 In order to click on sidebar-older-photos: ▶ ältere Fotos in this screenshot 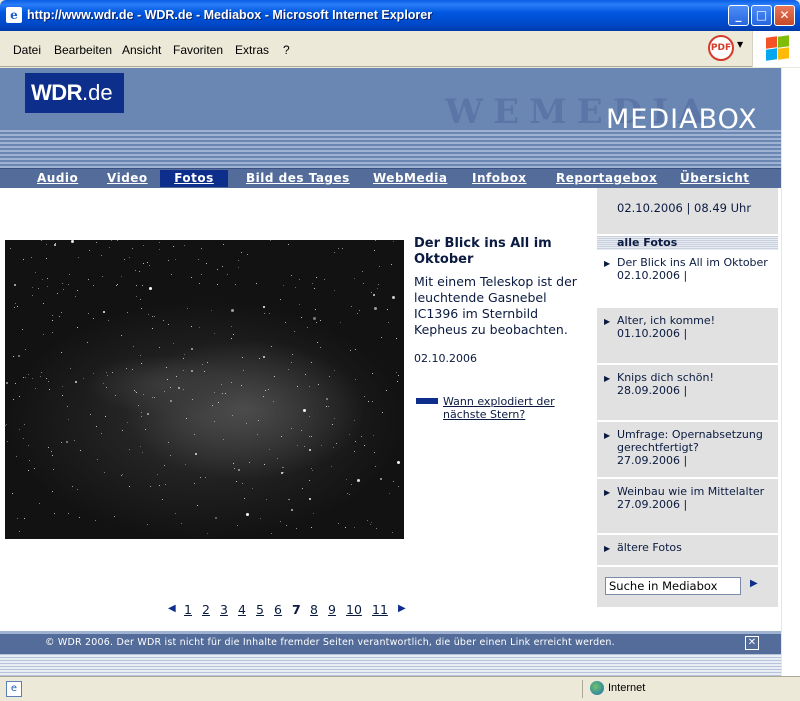, I will do `click(687, 550)`.